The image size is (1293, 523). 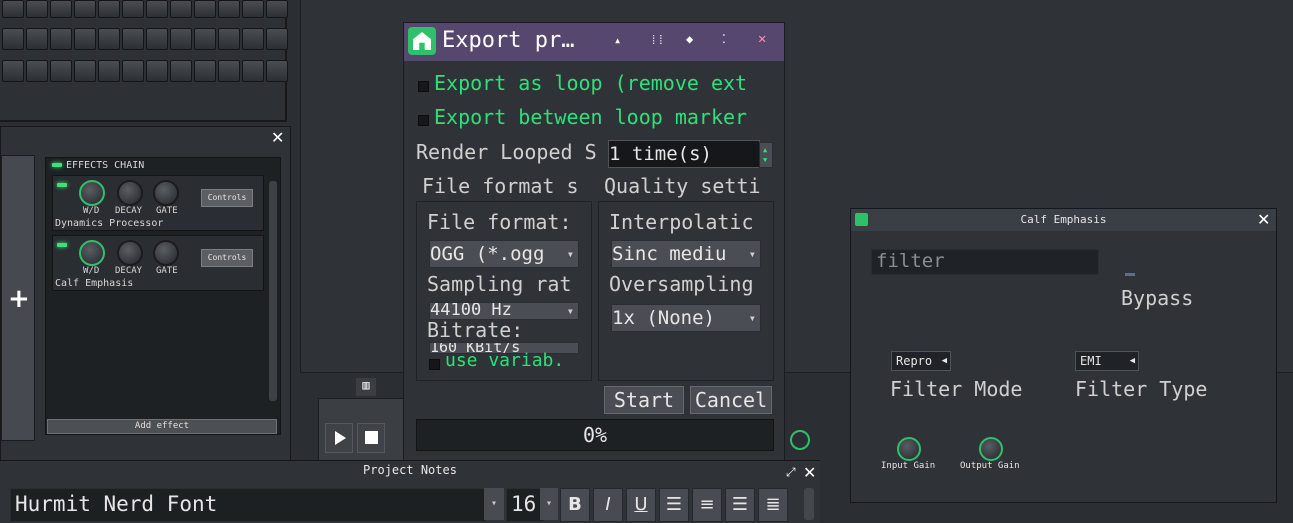 I want to click on filter-mode-select: Repro ◀, so click(x=921, y=361).